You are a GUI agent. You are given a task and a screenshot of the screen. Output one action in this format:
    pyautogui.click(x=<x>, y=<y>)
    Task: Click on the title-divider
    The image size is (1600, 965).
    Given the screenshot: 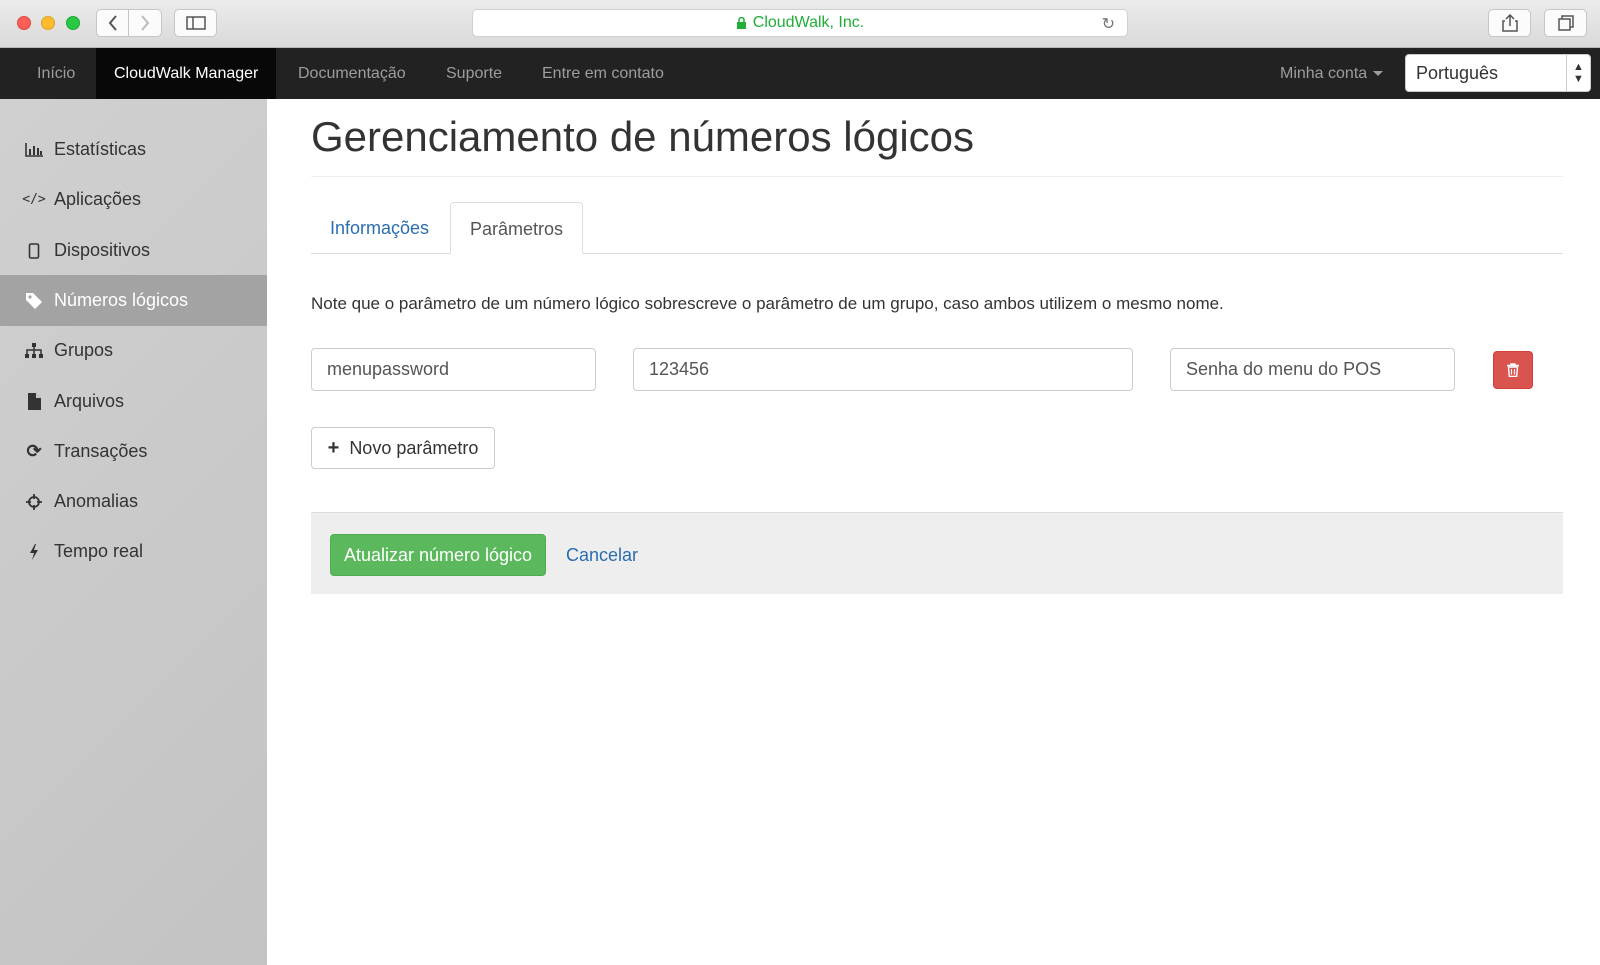 What is the action you would take?
    pyautogui.click(x=937, y=176)
    